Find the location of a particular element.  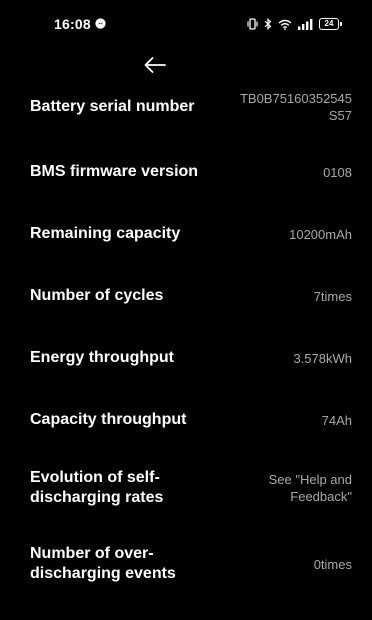

row-battery-serial-number: Battery serial number TB0B75160352545S57 is located at coordinates (191, 107).